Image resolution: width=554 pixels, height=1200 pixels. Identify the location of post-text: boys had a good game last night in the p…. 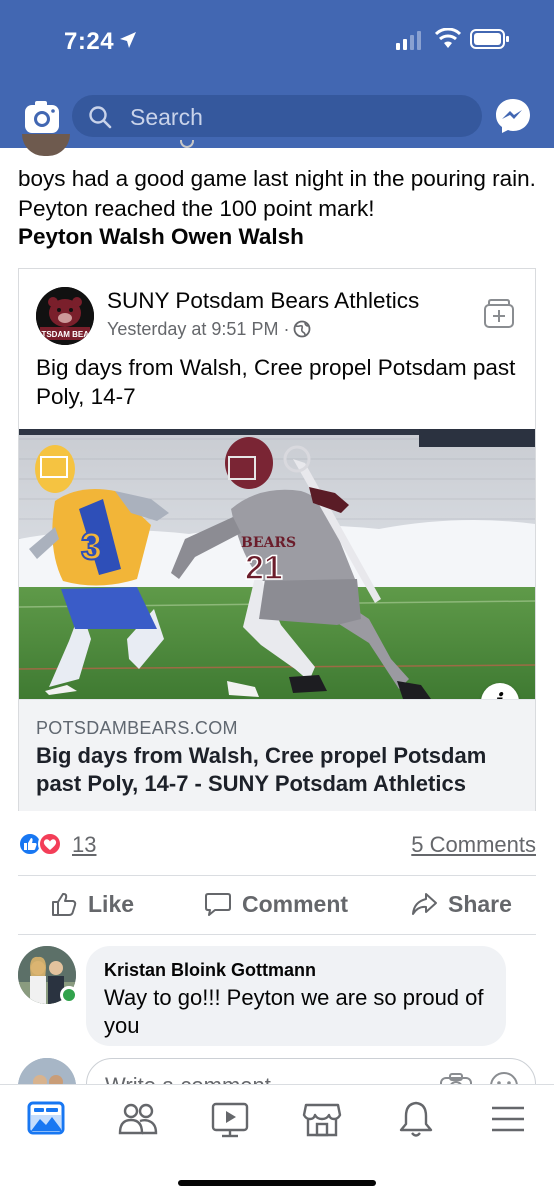
(277, 193).